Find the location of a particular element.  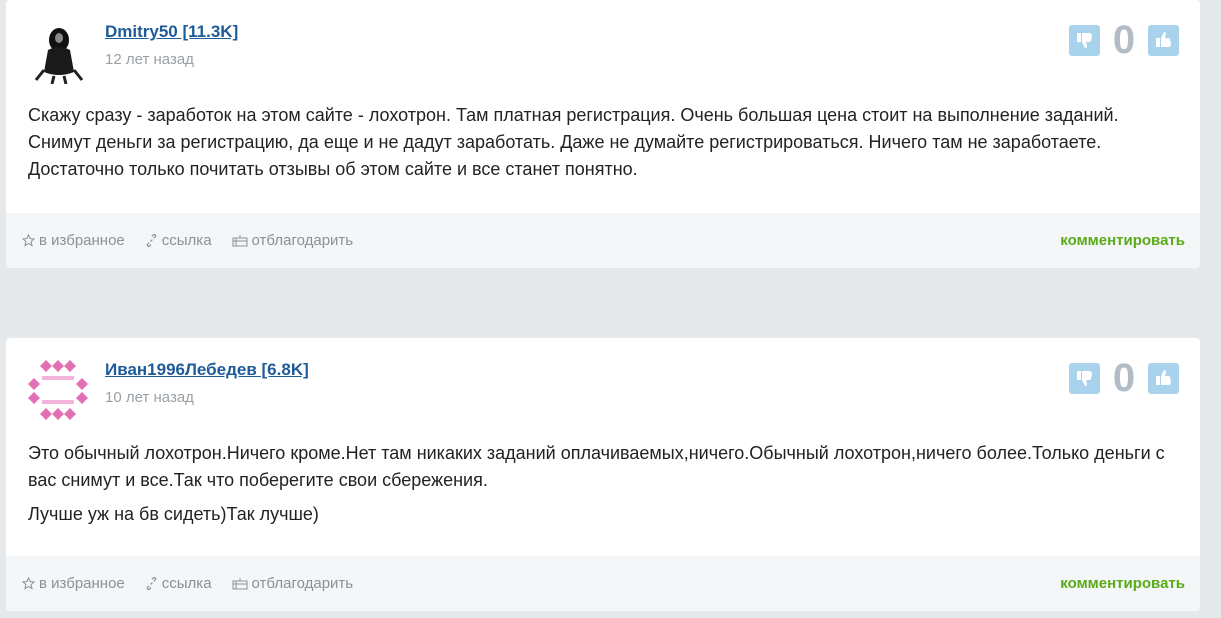

comment-paragraph: Лучше уж на бв сидеть)Так лучше) is located at coordinates (173, 514).